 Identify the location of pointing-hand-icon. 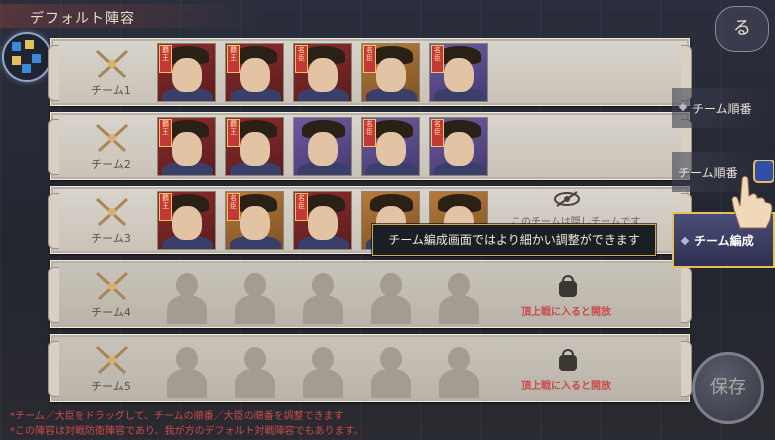
(752, 194).